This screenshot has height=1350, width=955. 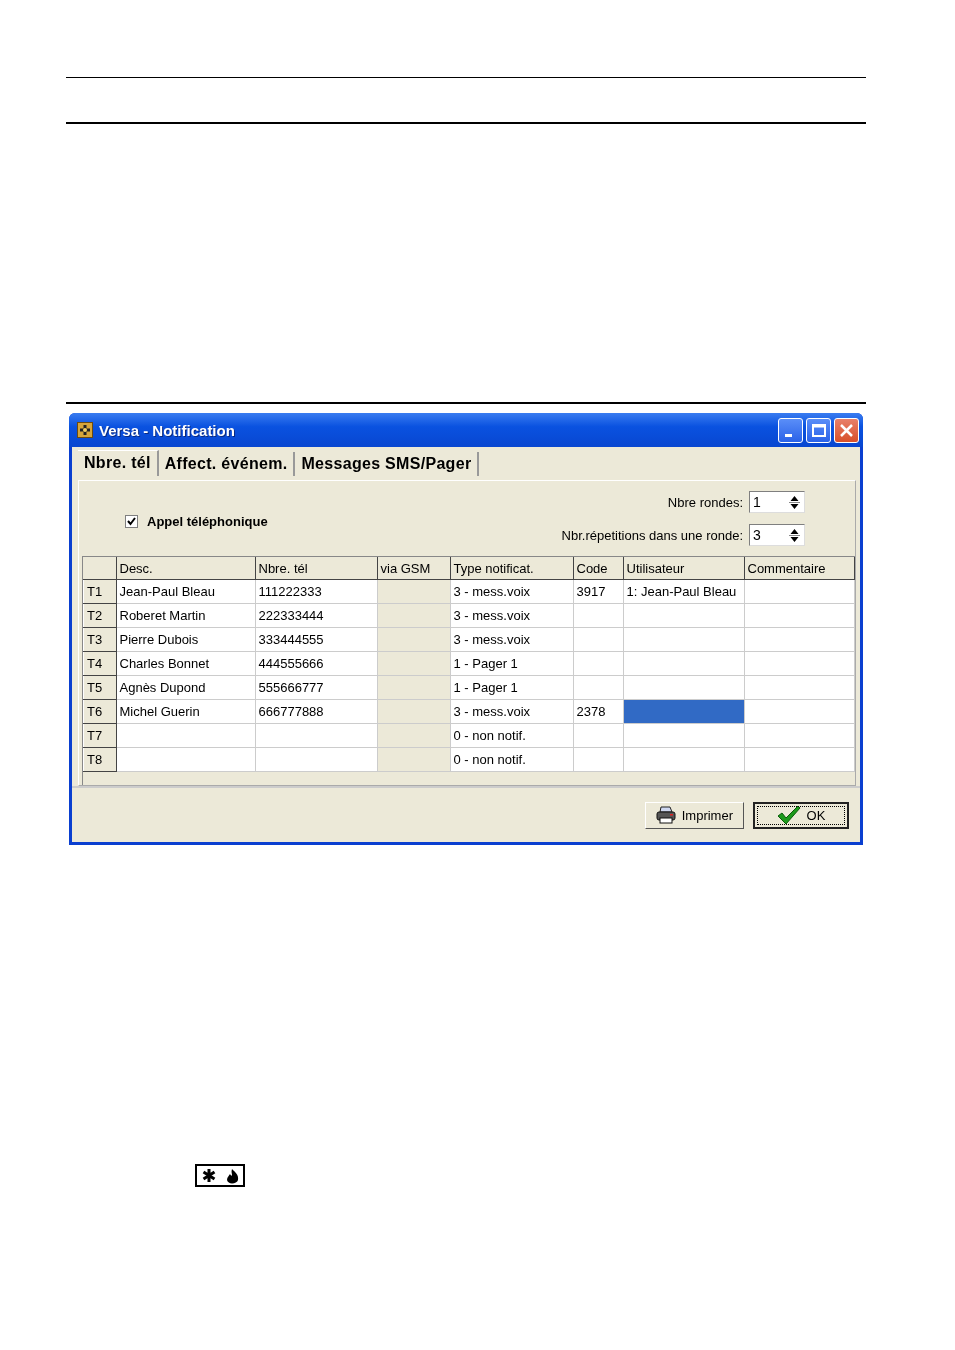 What do you see at coordinates (777, 535) in the screenshot?
I see `spin-field: 3` at bounding box center [777, 535].